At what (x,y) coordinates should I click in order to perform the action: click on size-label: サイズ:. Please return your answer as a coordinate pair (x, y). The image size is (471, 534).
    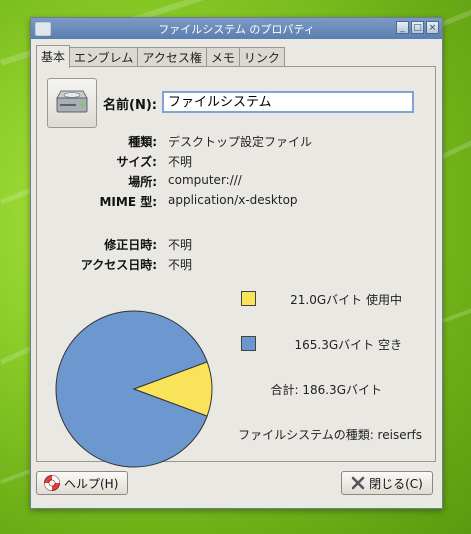
    Looking at the image, I should click on (136, 162).